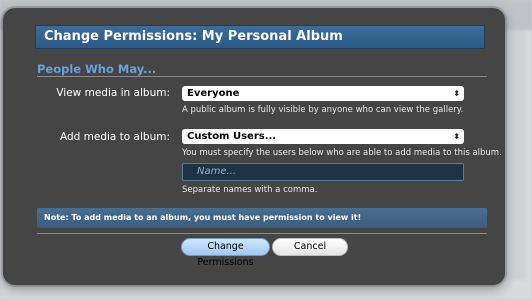 This screenshot has height=300, width=532. Describe the element at coordinates (213, 93) in the screenshot. I see `view-media-value: Everyone` at that location.